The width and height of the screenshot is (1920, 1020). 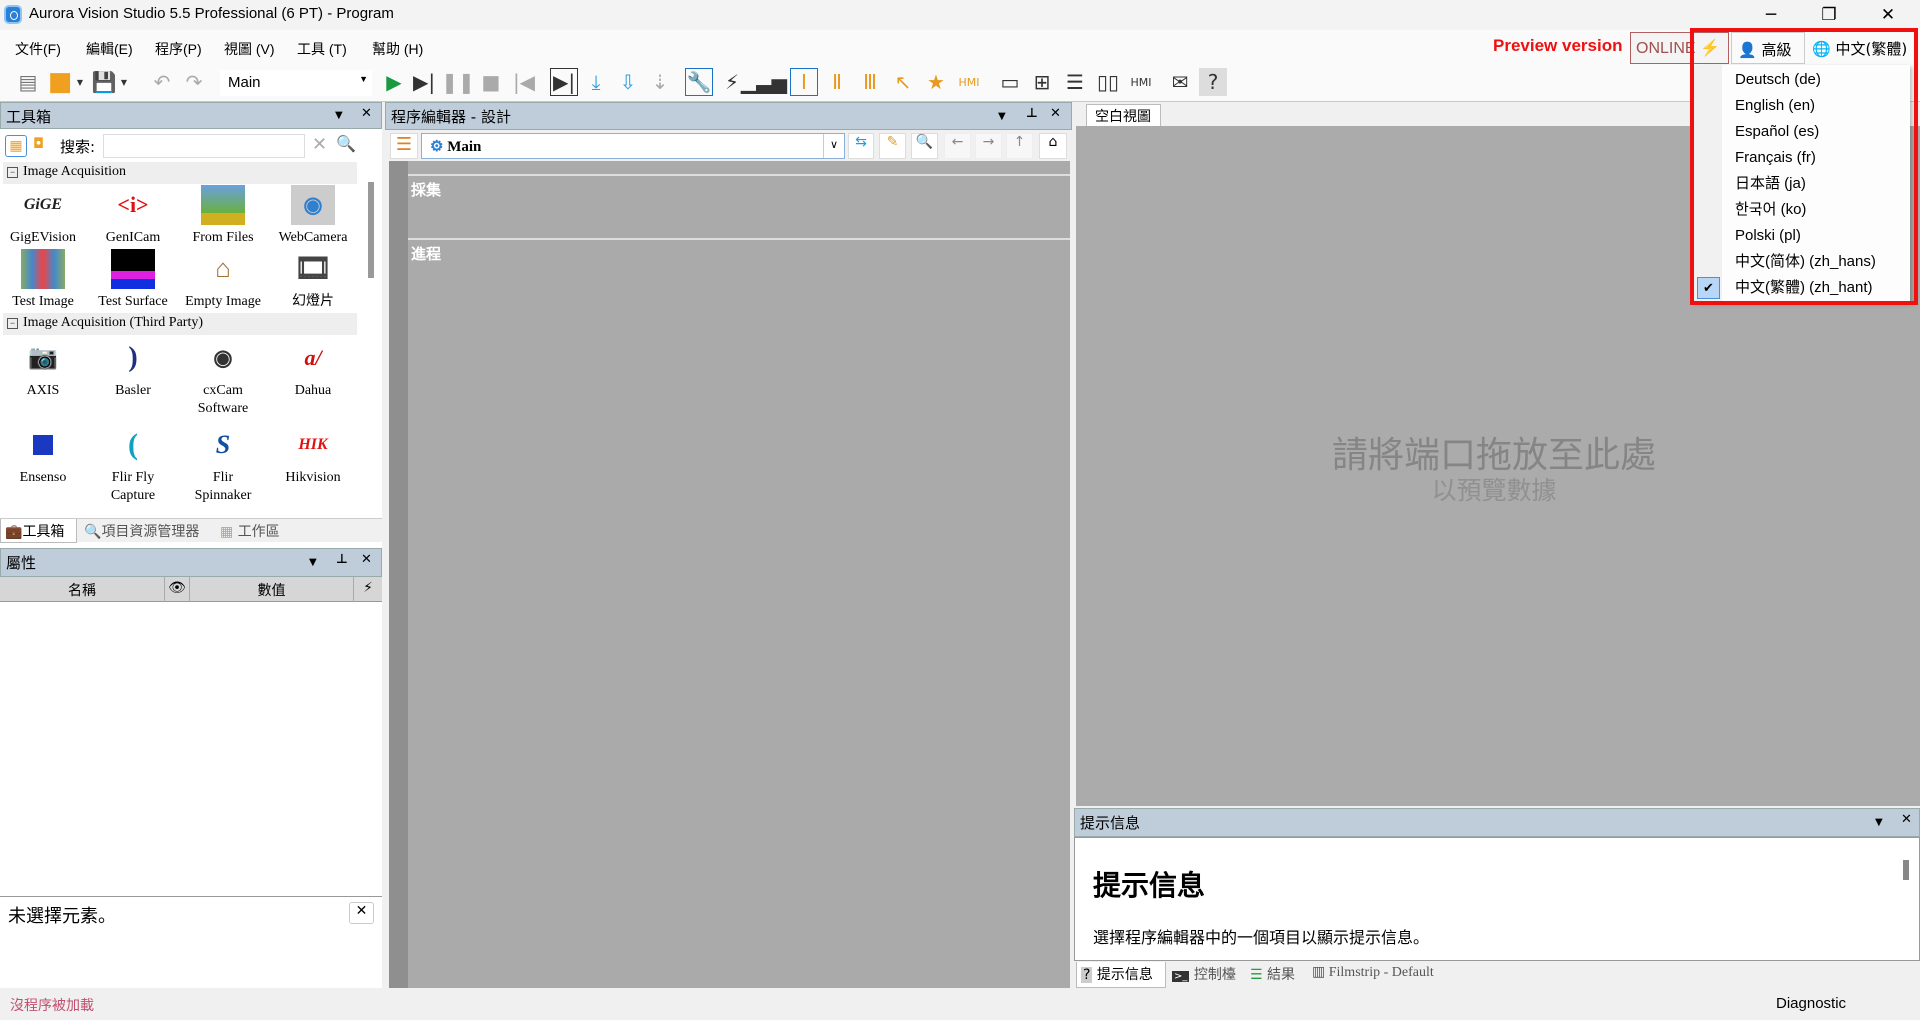 What do you see at coordinates (162, 82) in the screenshot?
I see `undo-icon: ↶` at bounding box center [162, 82].